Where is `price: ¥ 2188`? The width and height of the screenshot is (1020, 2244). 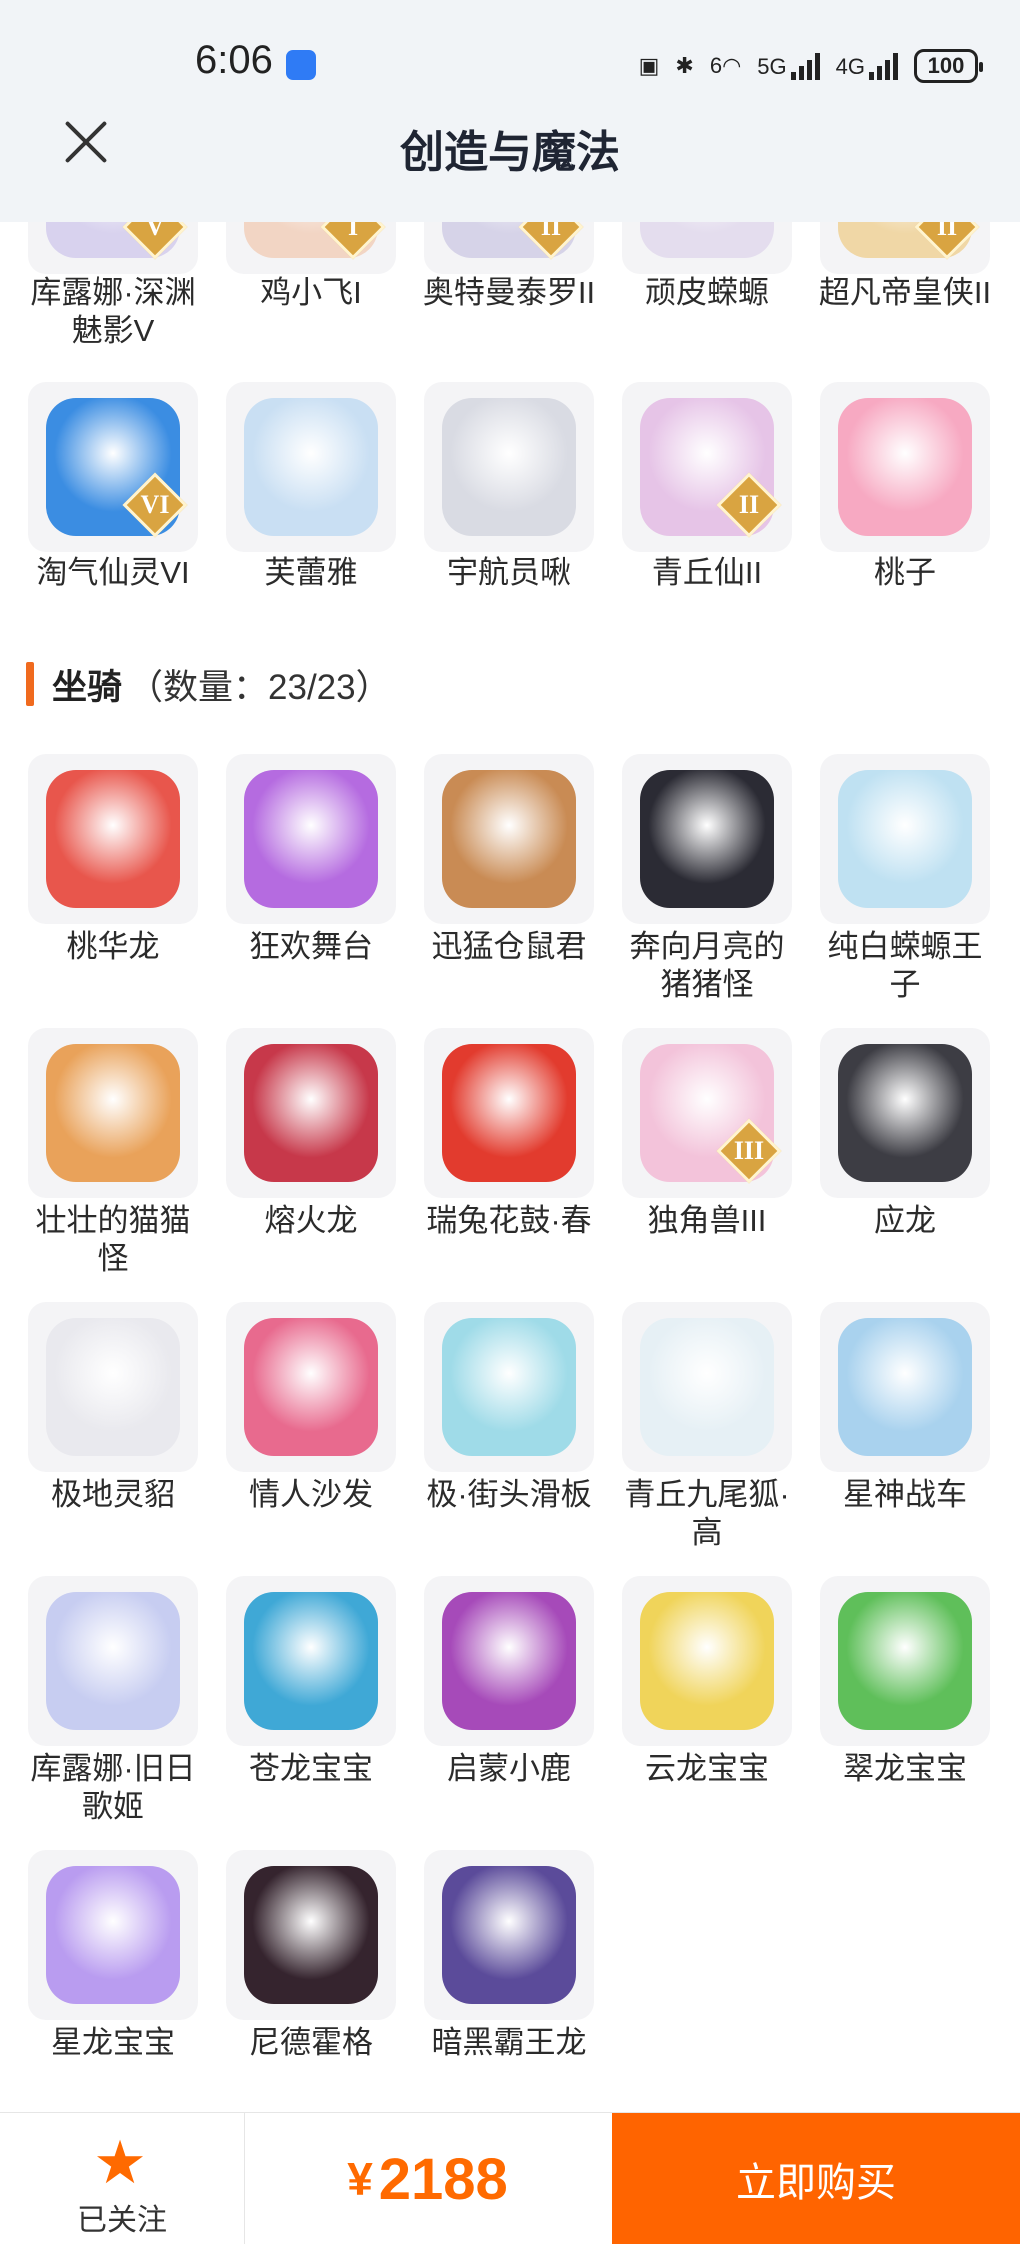
price: ¥ 2188 is located at coordinates (427, 2178).